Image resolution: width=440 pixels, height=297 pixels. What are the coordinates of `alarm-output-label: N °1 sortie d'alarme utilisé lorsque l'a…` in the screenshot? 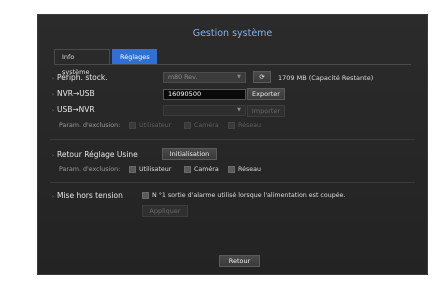 It's located at (249, 195).